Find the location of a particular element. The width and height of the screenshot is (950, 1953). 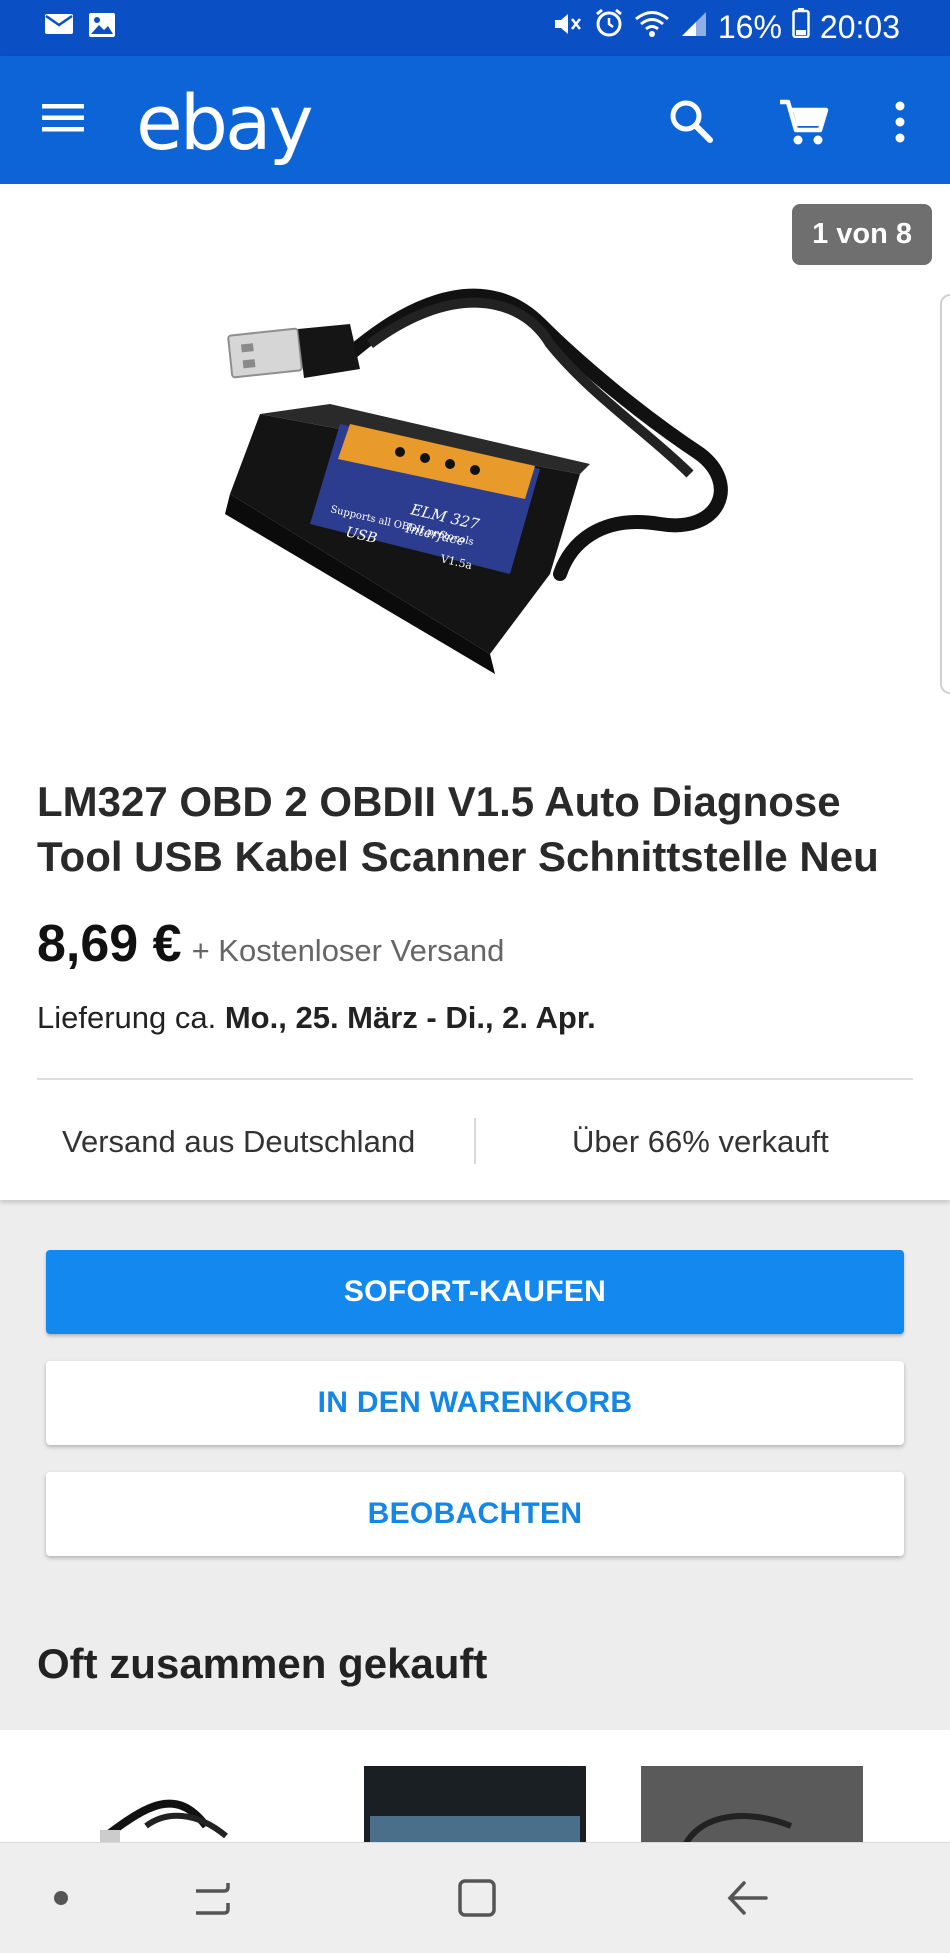

next-image-peek is located at coordinates (945, 494).